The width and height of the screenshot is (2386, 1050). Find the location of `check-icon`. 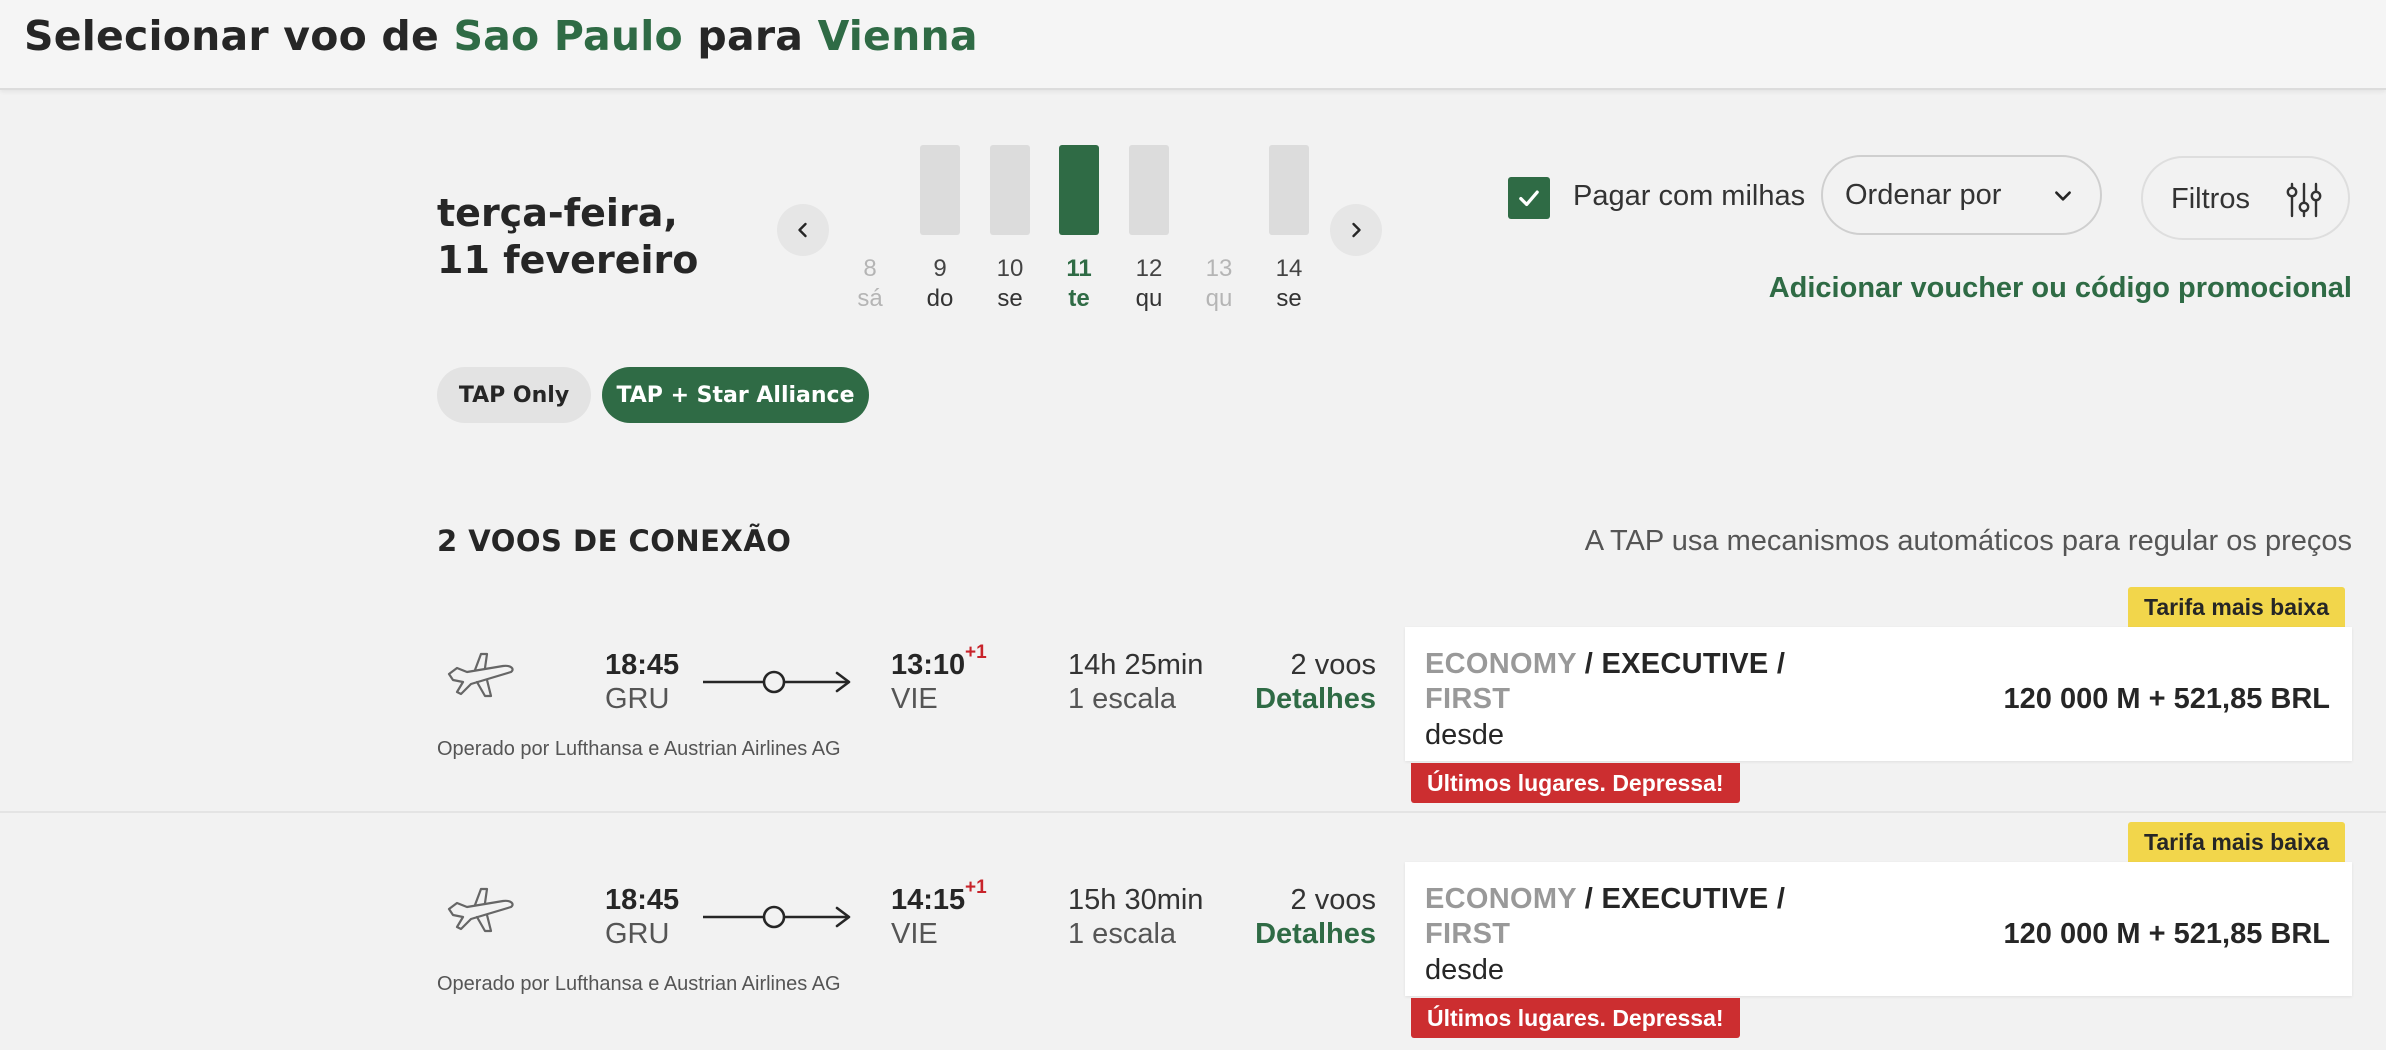

check-icon is located at coordinates (1529, 198).